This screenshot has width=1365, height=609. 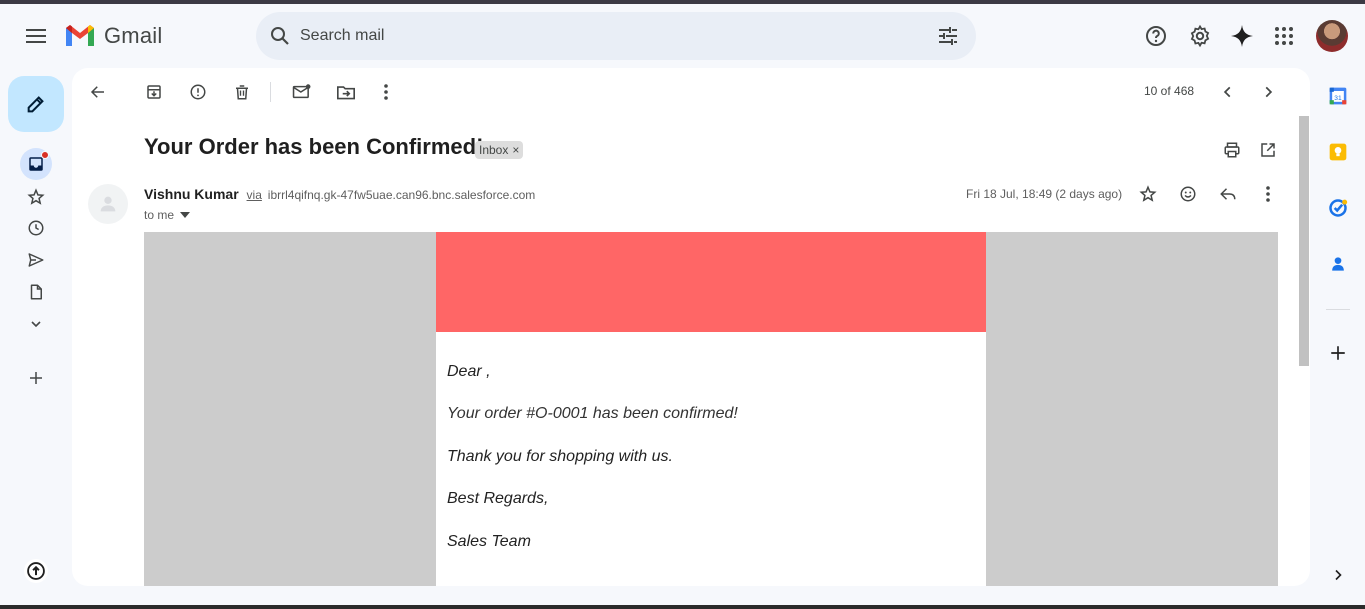 I want to click on signature-line: Sales Team, so click(x=489, y=541).